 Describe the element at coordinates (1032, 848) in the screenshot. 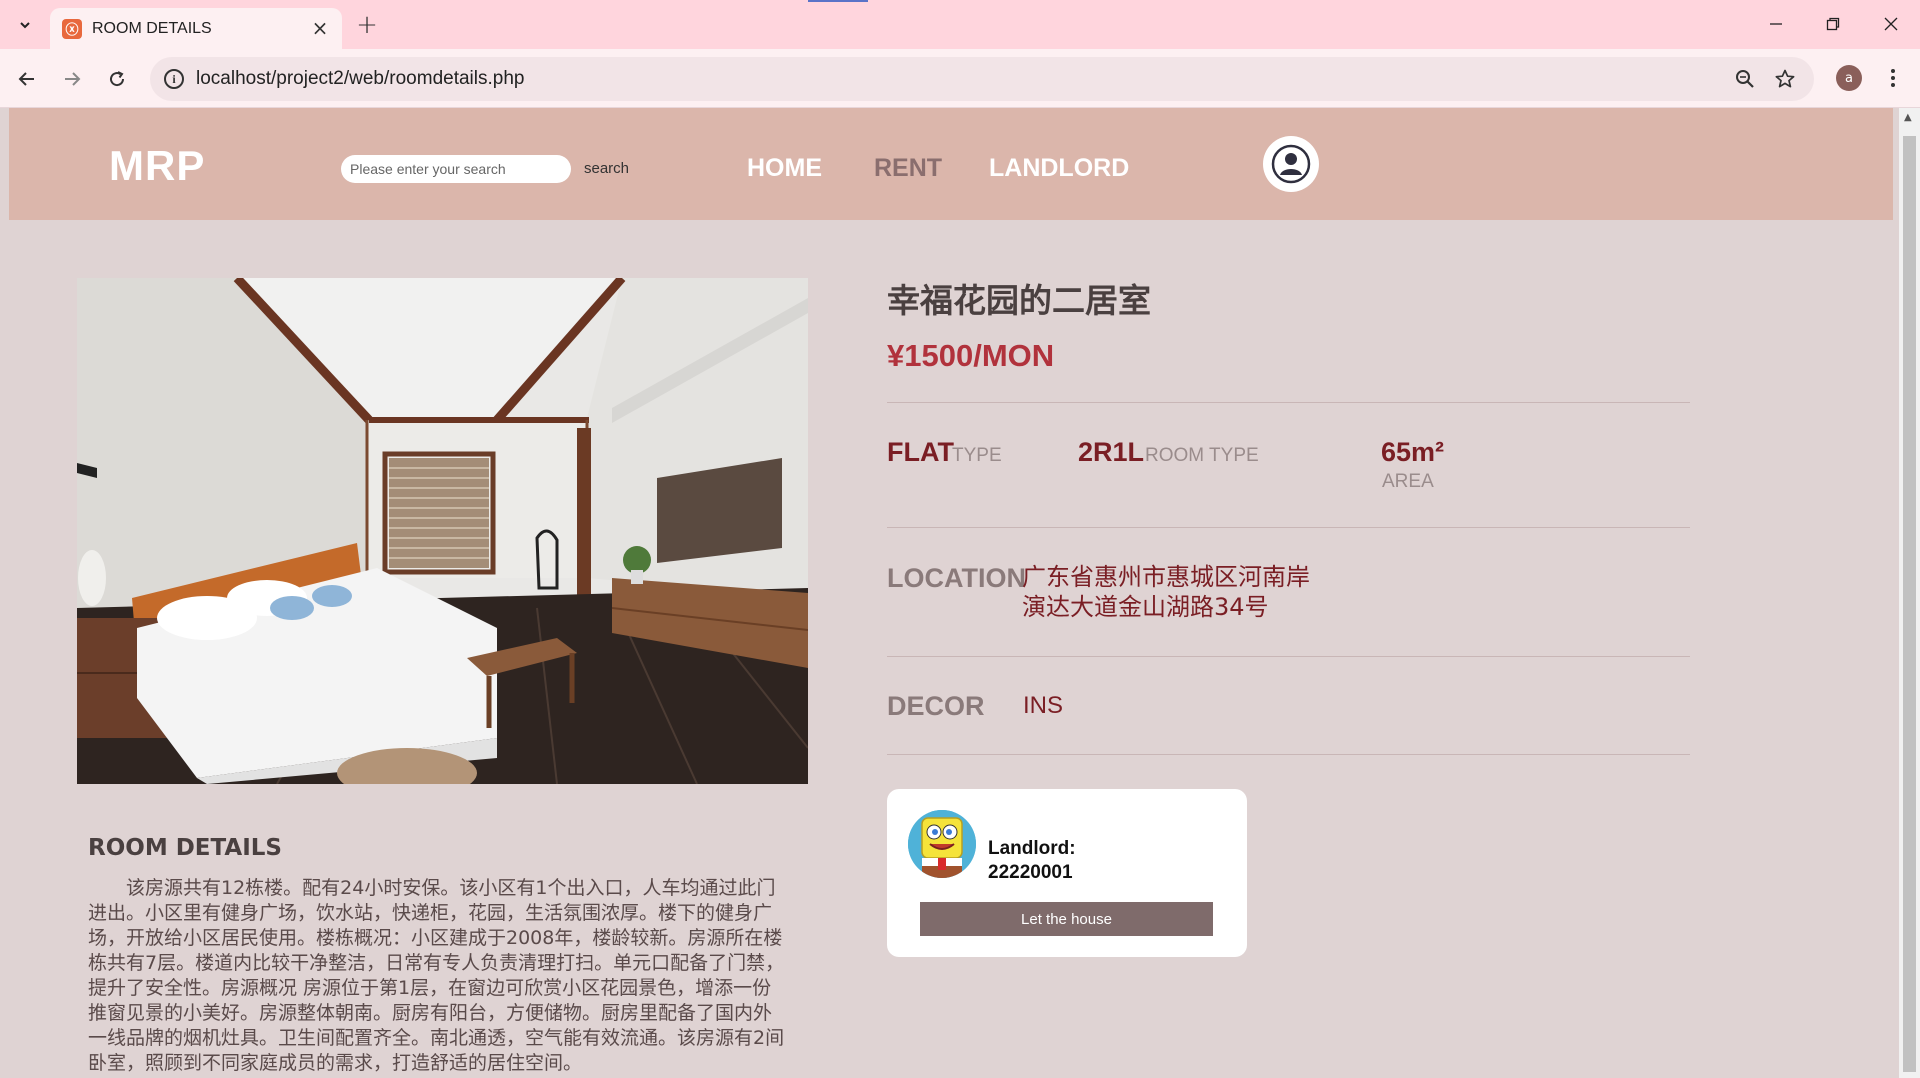

I see `landlord-label: Landlord:` at that location.